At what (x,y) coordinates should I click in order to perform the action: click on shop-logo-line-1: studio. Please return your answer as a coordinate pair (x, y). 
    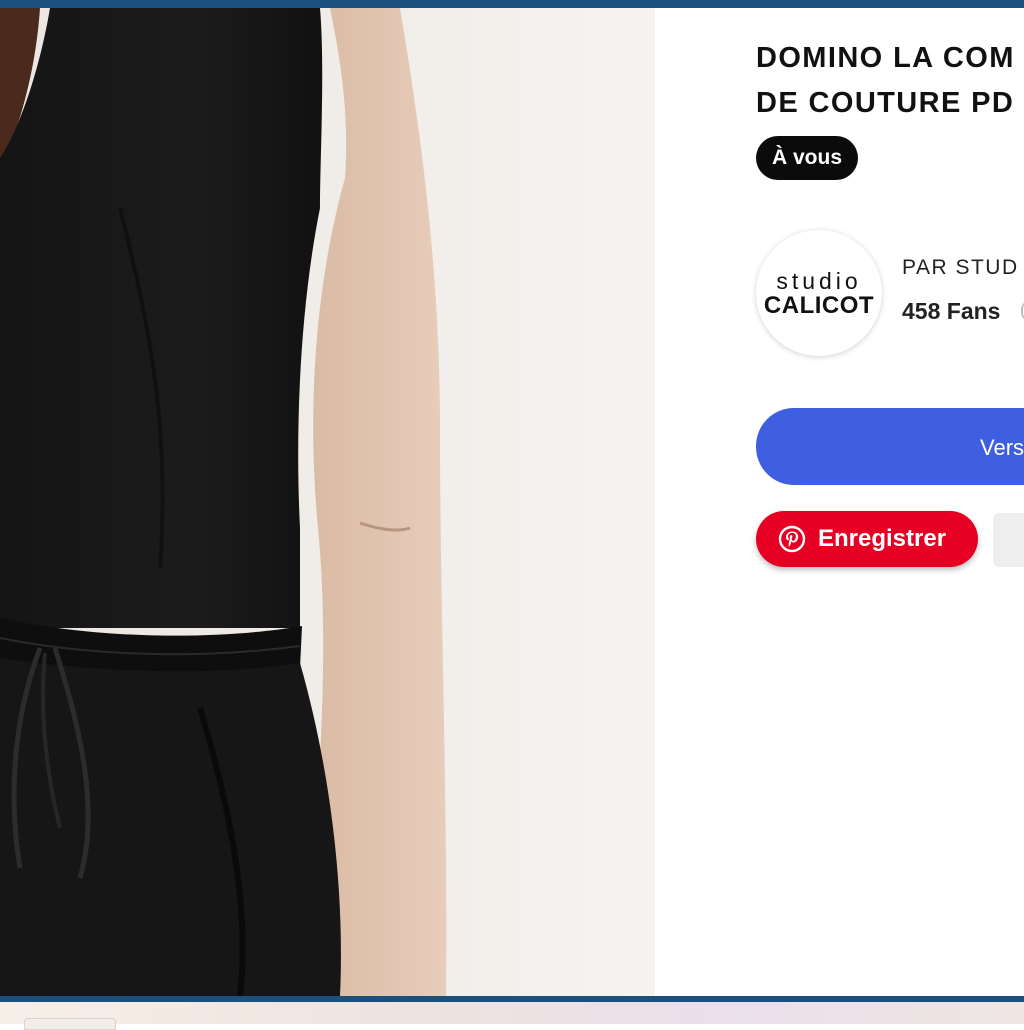
    Looking at the image, I should click on (819, 281).